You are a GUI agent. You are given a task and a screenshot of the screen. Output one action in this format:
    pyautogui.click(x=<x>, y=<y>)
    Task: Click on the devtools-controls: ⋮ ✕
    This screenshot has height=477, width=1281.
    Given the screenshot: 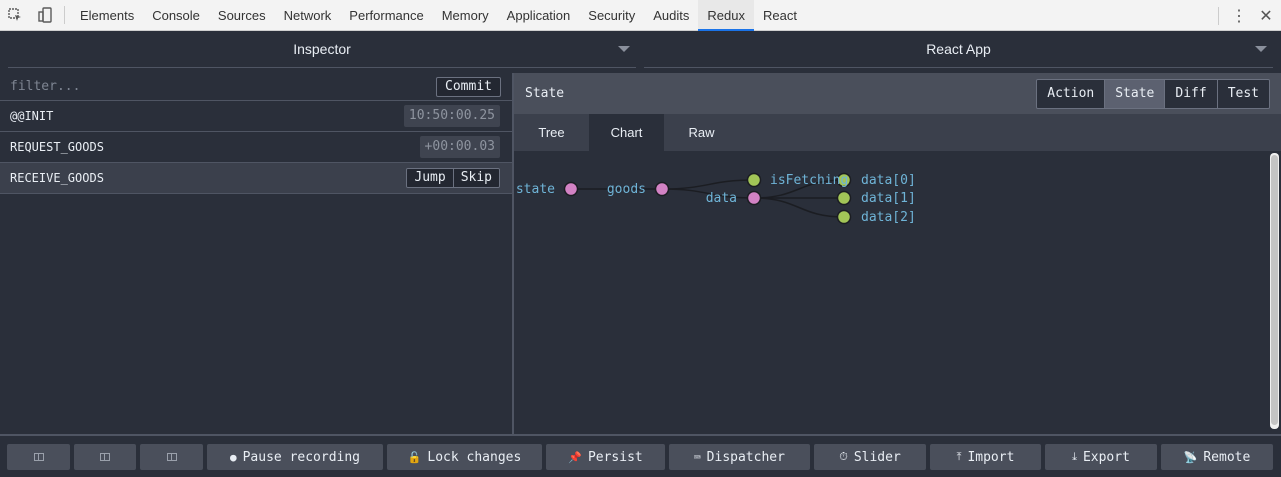 What is the action you would take?
    pyautogui.click(x=1245, y=15)
    